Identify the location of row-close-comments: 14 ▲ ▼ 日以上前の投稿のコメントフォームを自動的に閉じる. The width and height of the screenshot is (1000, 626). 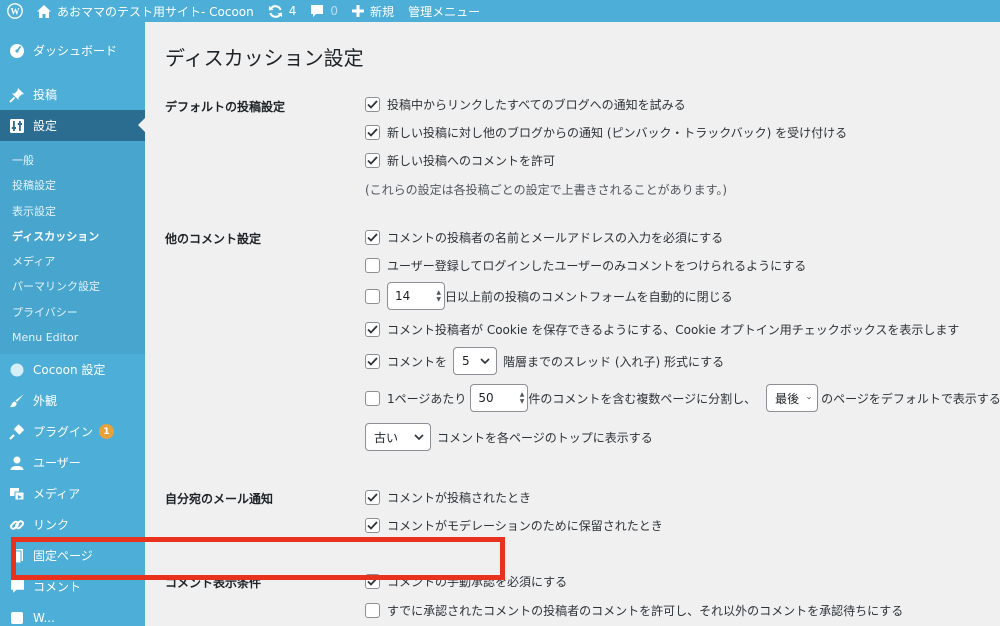
(549, 296).